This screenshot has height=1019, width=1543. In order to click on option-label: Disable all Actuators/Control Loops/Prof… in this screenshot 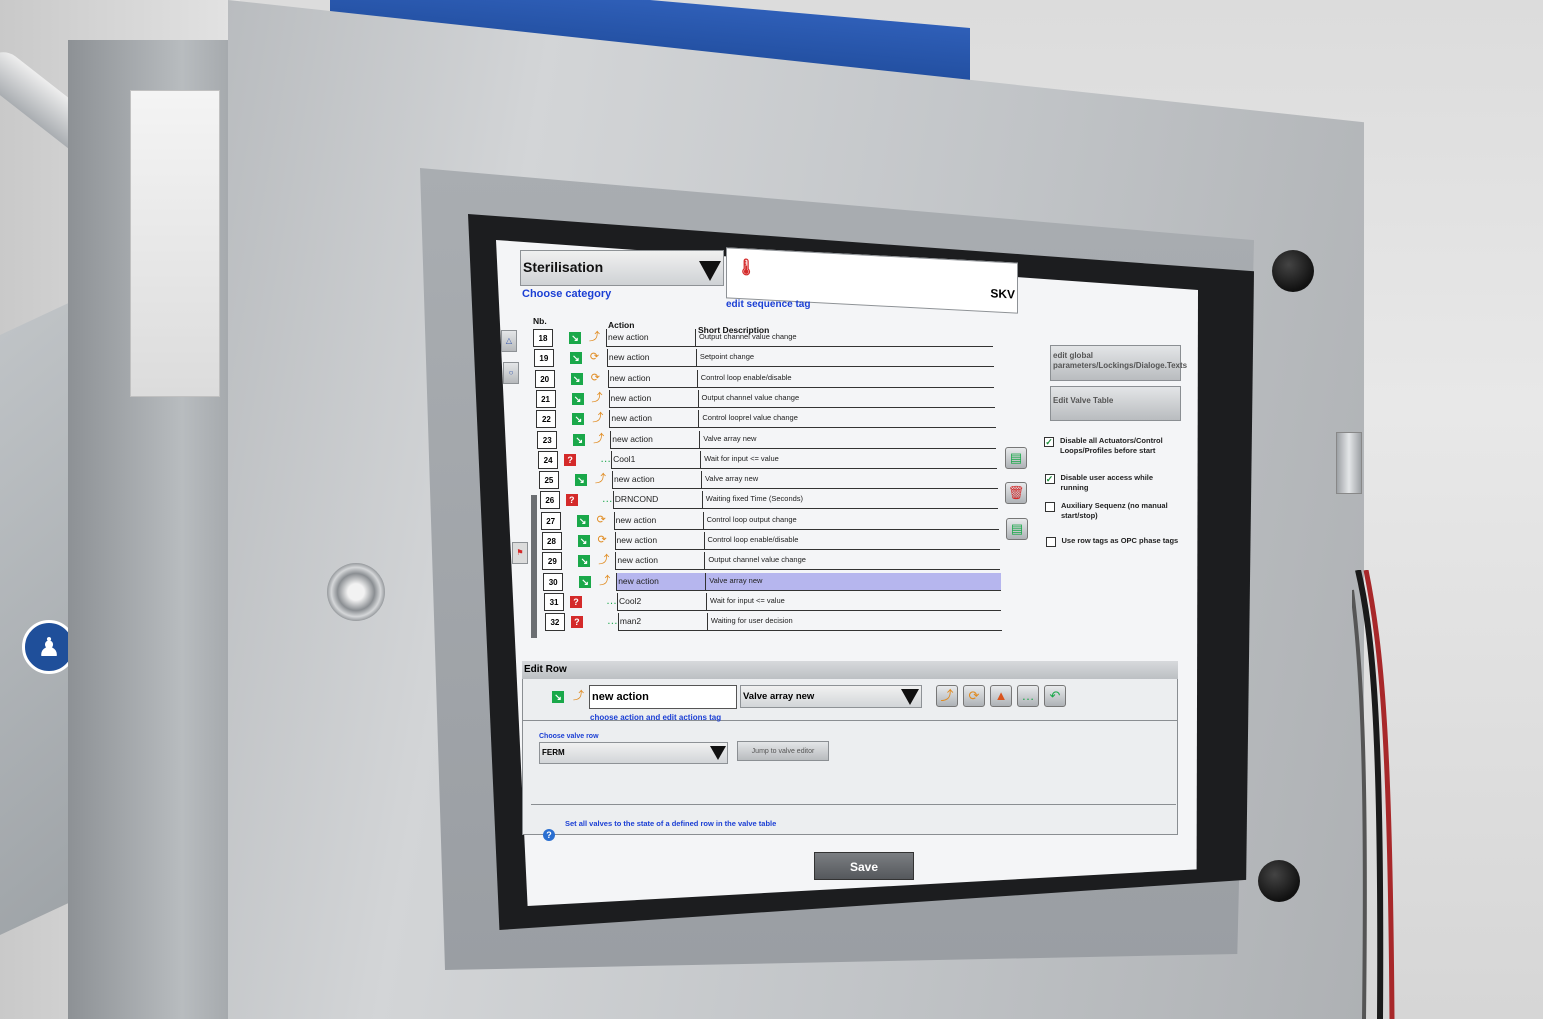, I will do `click(1111, 445)`.